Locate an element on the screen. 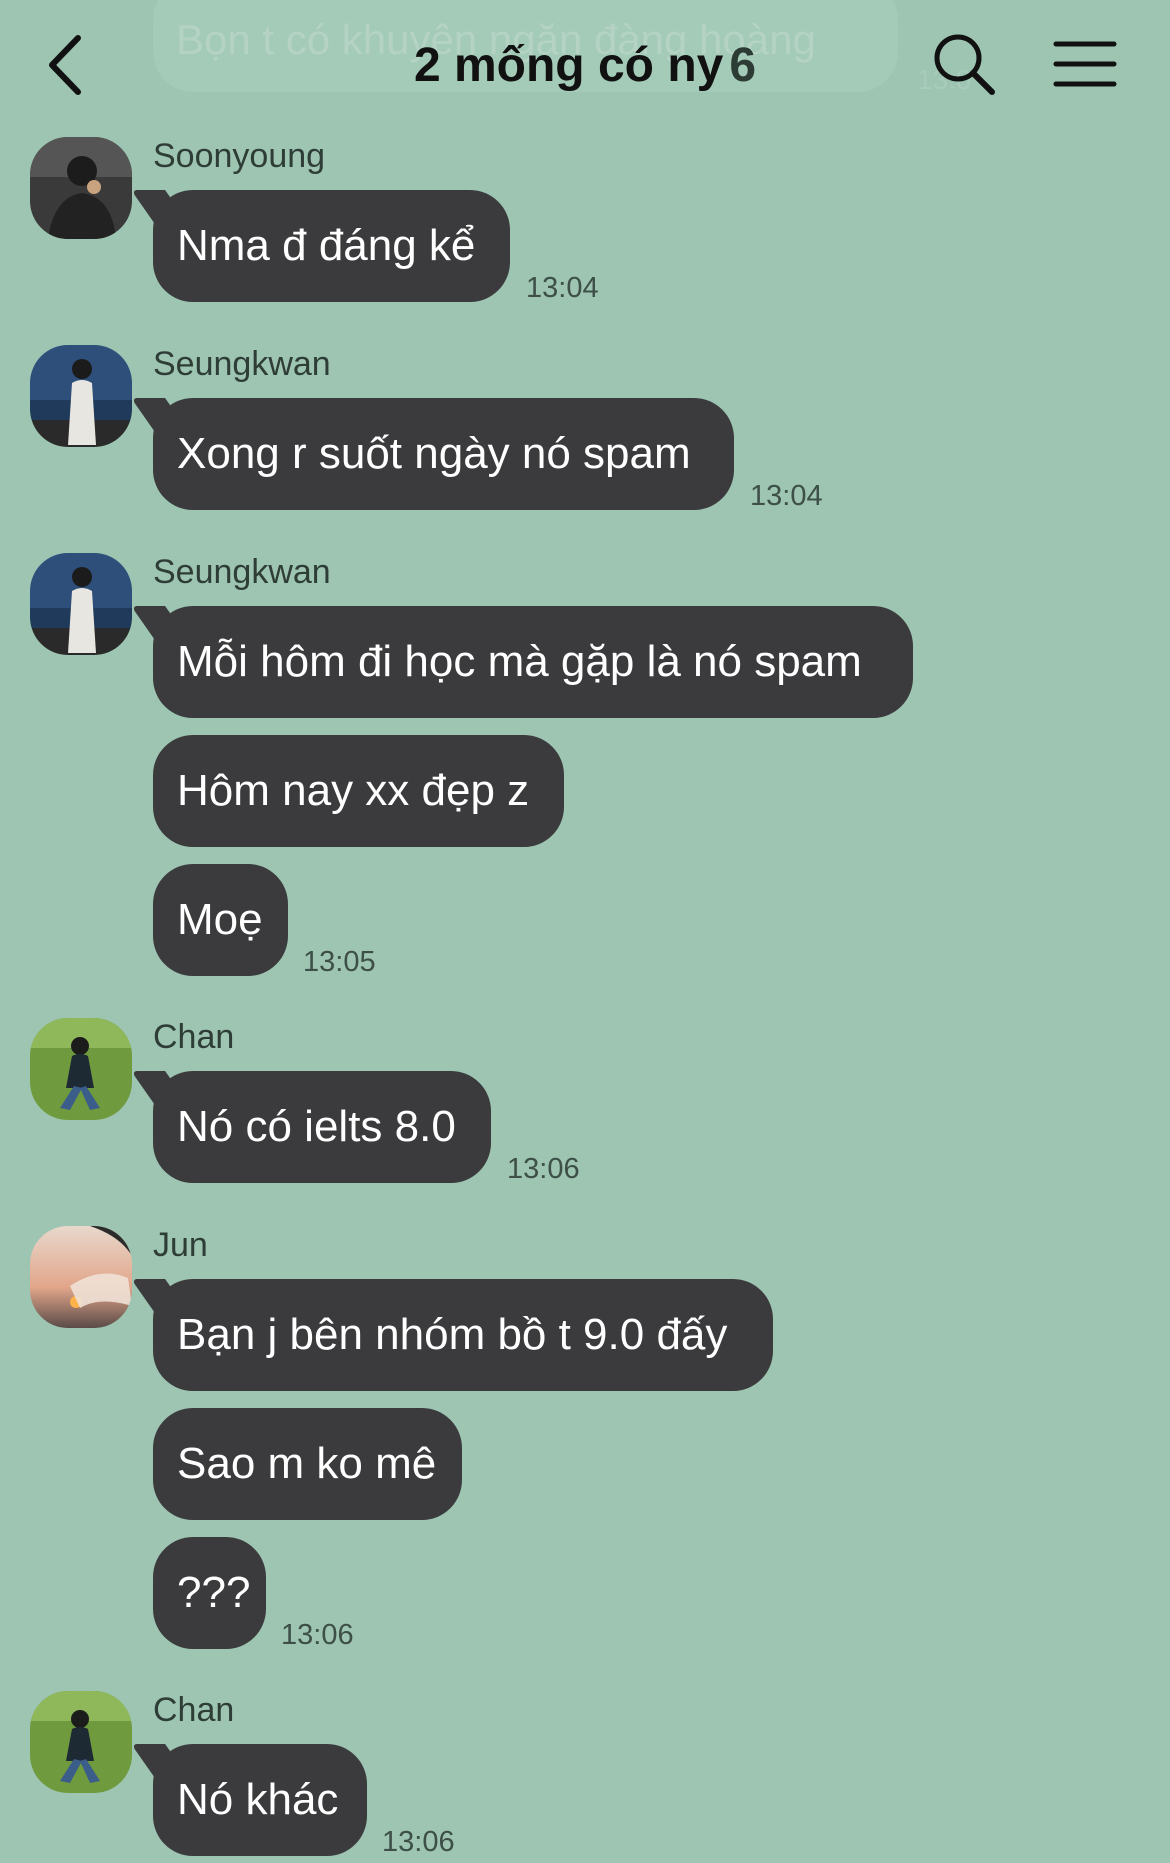 The width and height of the screenshot is (1170, 1863). chat-header: 2 mống có ny 6 is located at coordinates (585, 65).